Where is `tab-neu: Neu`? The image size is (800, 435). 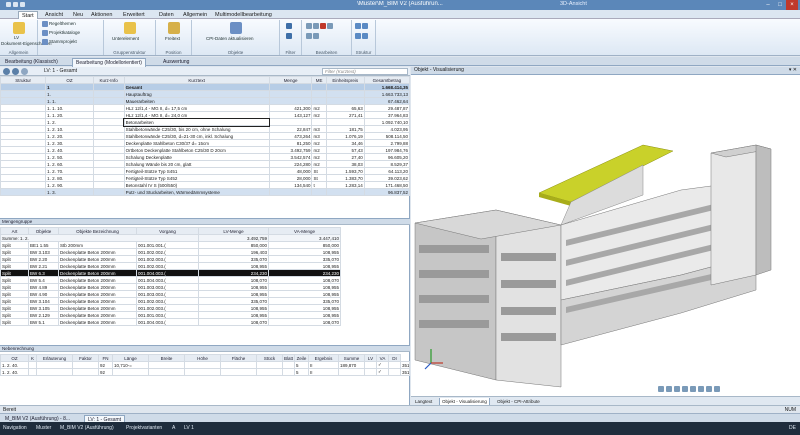 tab-neu: Neu is located at coordinates (78, 15).